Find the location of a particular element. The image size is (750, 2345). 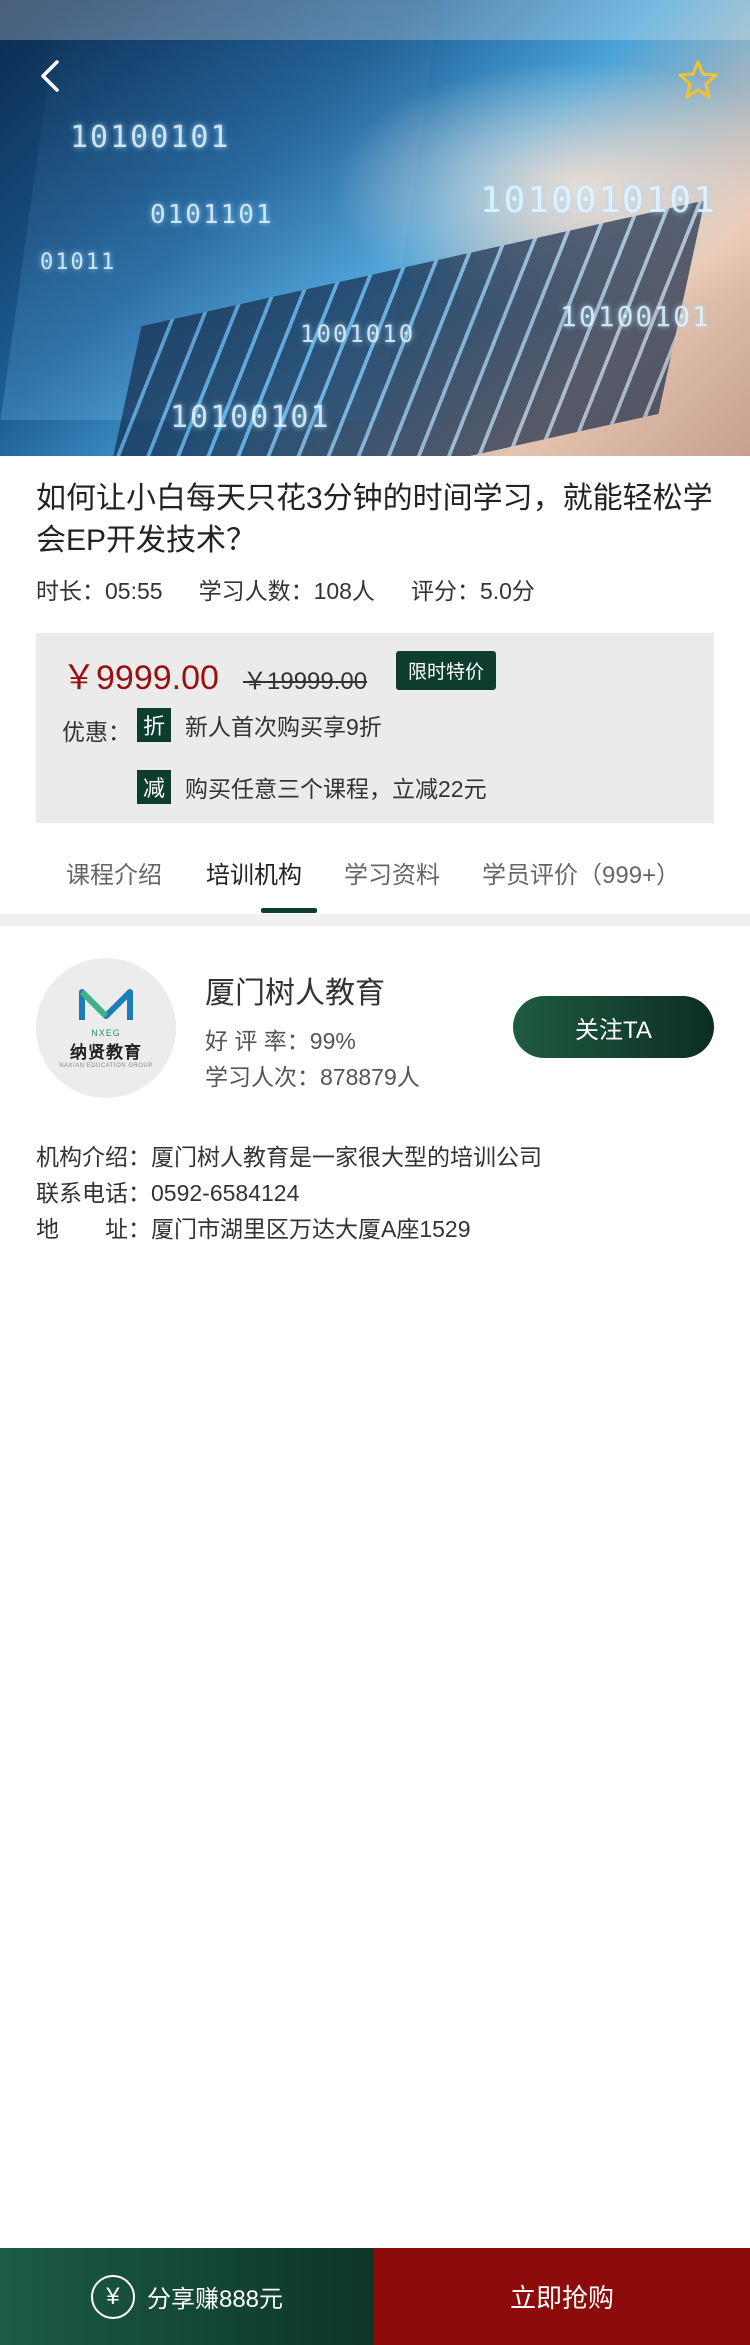

logo-mark-icon is located at coordinates (106, 1004).